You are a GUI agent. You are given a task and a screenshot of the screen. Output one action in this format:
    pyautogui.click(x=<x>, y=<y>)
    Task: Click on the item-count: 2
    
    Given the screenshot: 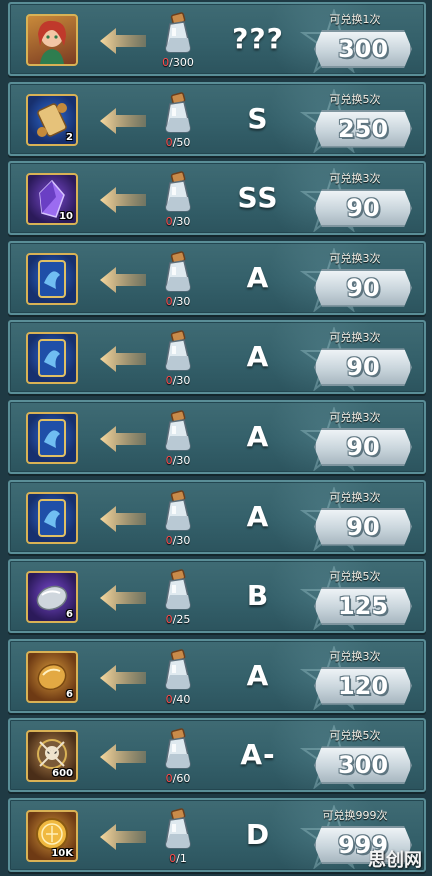 What is the action you would take?
    pyautogui.click(x=69, y=137)
    